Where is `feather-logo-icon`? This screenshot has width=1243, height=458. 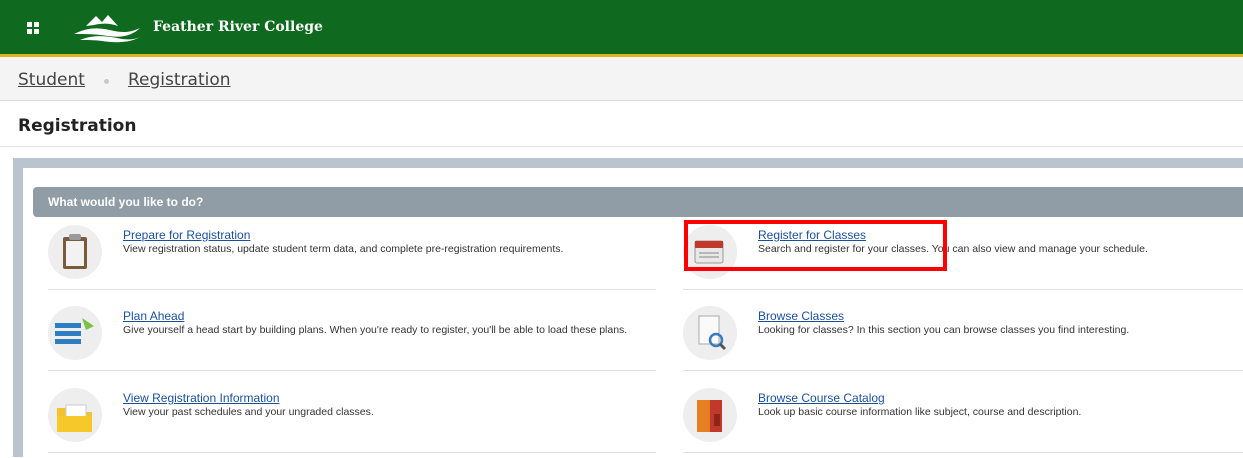 feather-logo-icon is located at coordinates (107, 28).